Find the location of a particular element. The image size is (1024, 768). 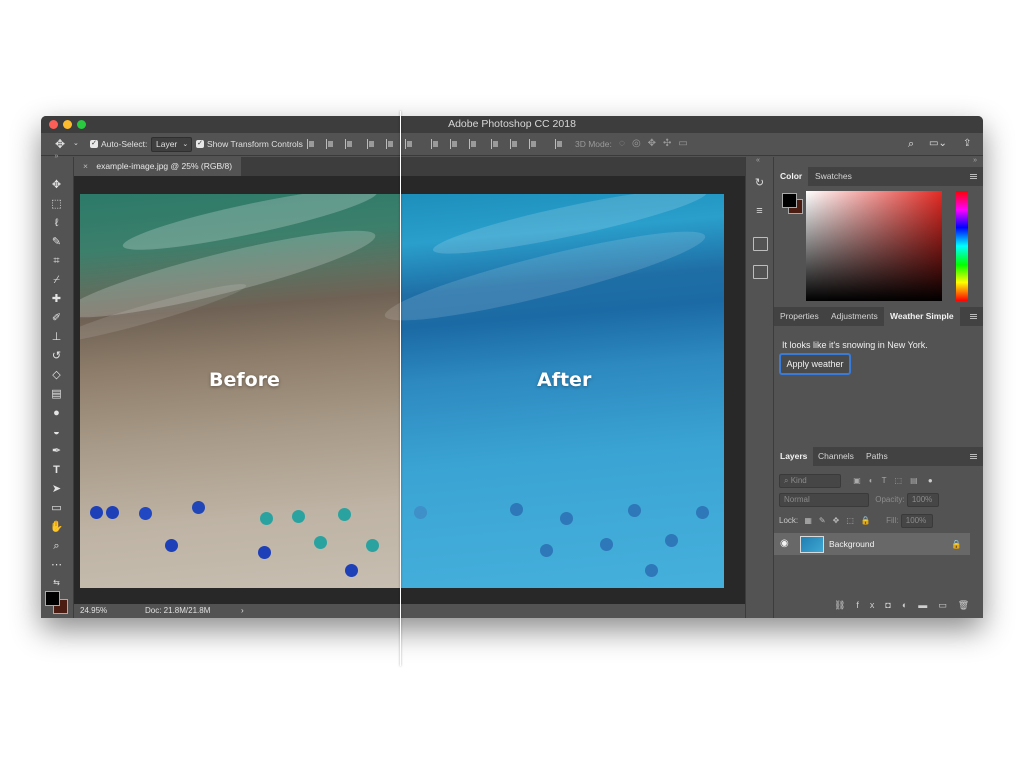

eye-icon: ◉ is located at coordinates (784, 544).